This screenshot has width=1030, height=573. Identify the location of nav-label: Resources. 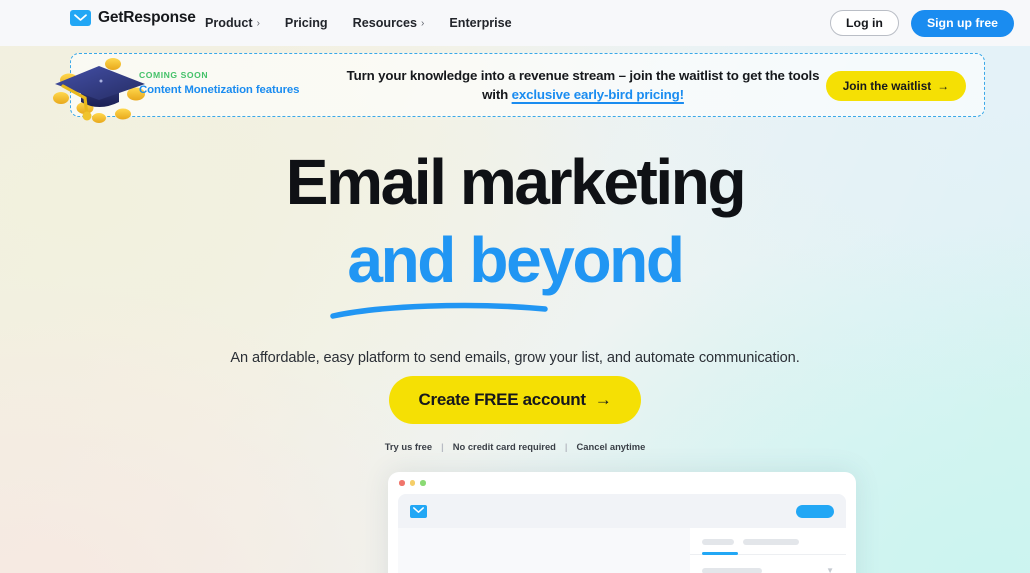
(385, 23).